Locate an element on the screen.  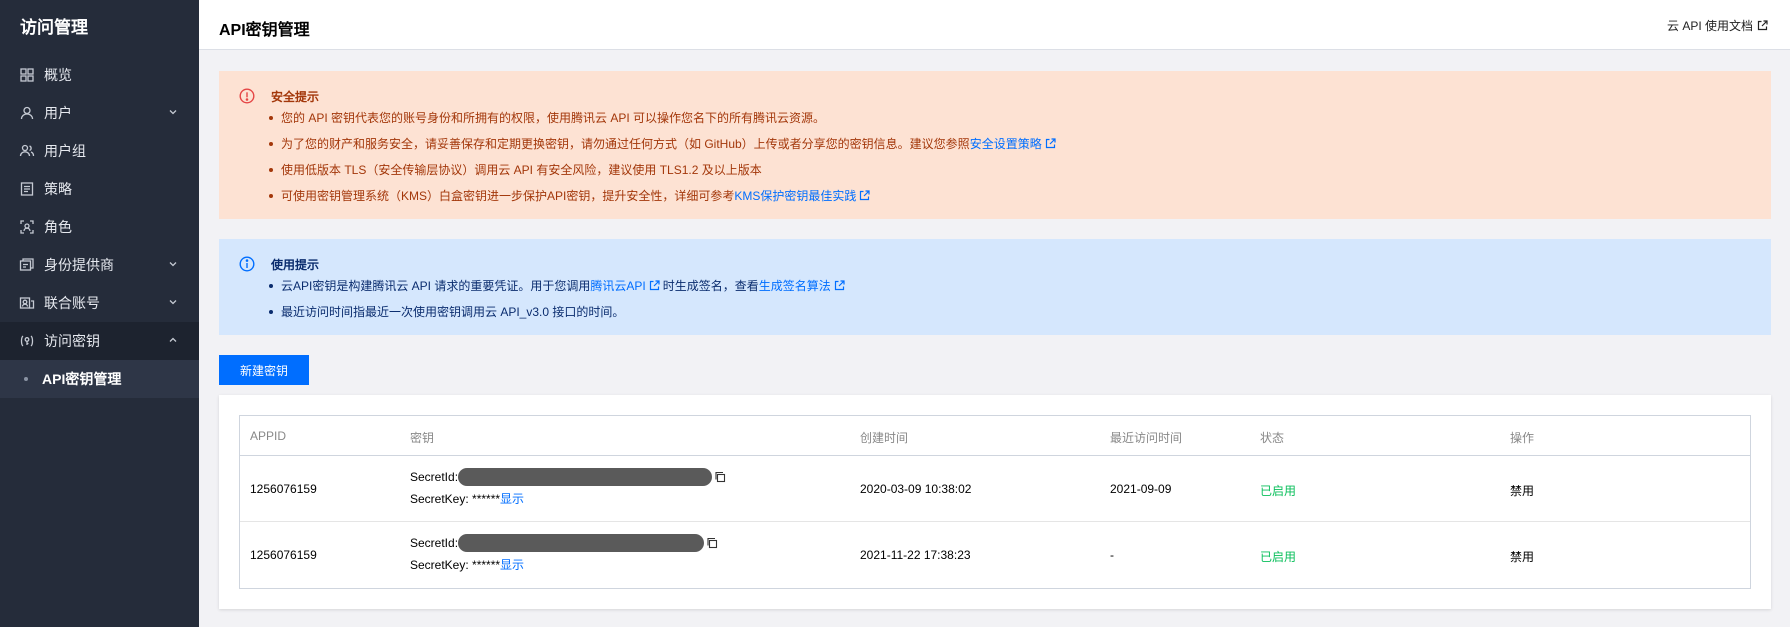
sidebar-item-label: 角色 is located at coordinates (58, 227).